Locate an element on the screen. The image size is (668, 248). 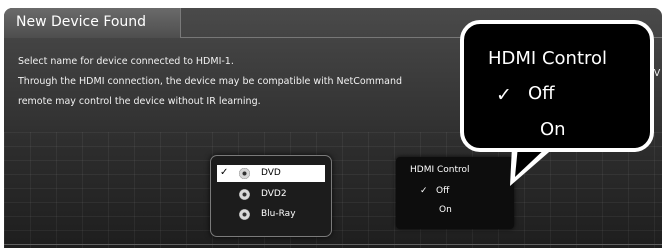
callout-option-on: On is located at coordinates (553, 129).